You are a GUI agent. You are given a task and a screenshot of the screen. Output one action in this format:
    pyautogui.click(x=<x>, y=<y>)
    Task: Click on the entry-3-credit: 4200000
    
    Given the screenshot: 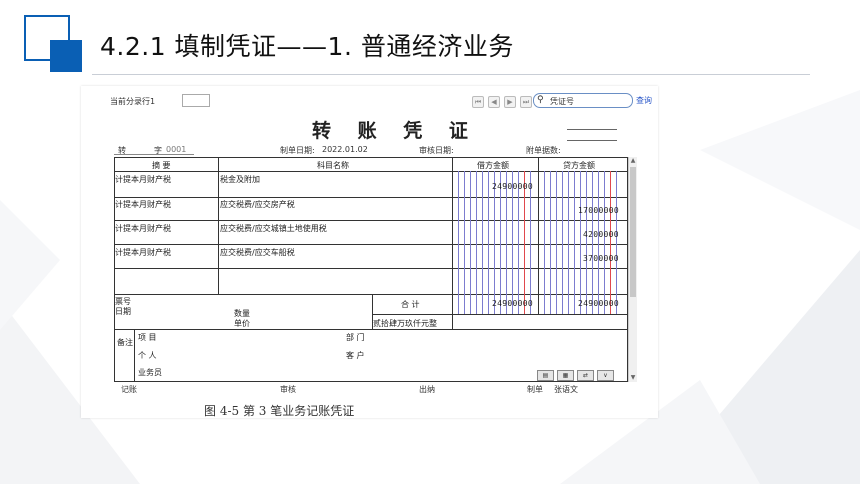 What is the action you would take?
    pyautogui.click(x=601, y=234)
    